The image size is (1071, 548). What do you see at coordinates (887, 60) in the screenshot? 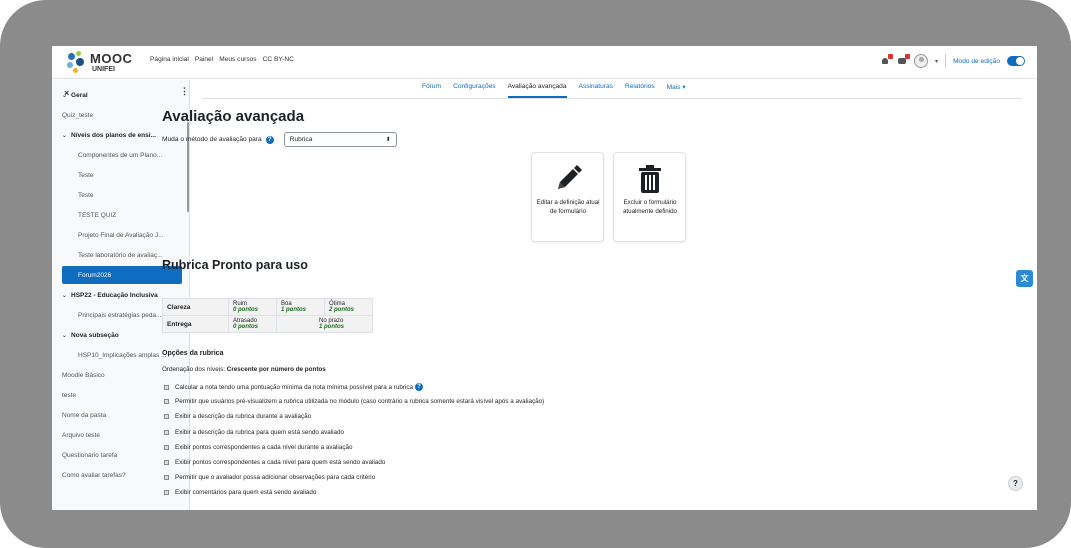
I see `notification-bell-icon` at bounding box center [887, 60].